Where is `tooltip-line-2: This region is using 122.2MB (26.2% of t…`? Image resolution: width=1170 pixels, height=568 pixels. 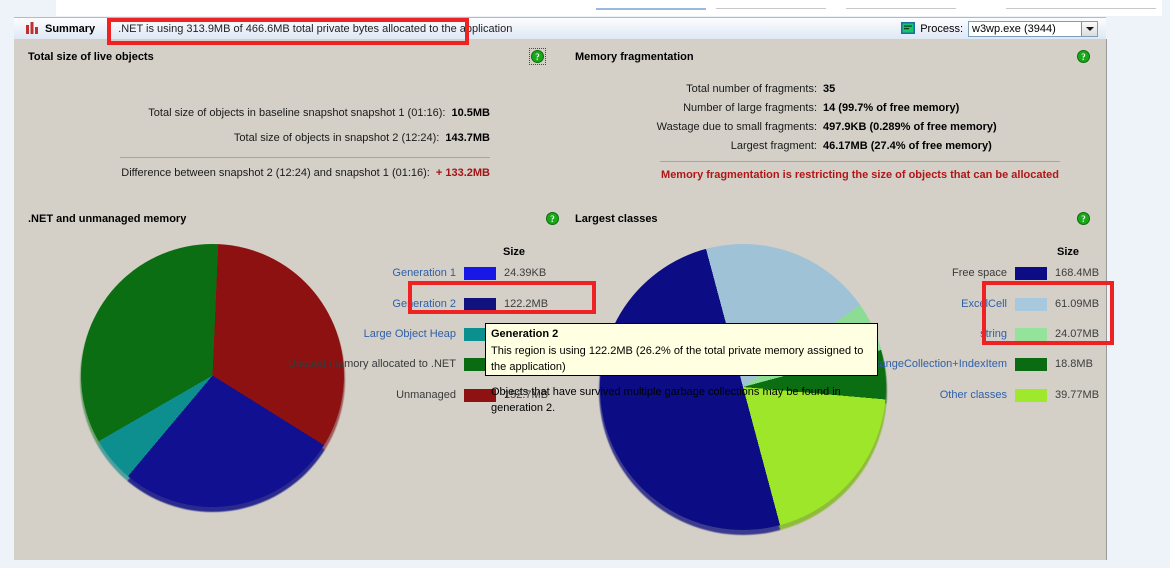 tooltip-line-2: This region is using 122.2MB (26.2% of t… is located at coordinates (677, 358).